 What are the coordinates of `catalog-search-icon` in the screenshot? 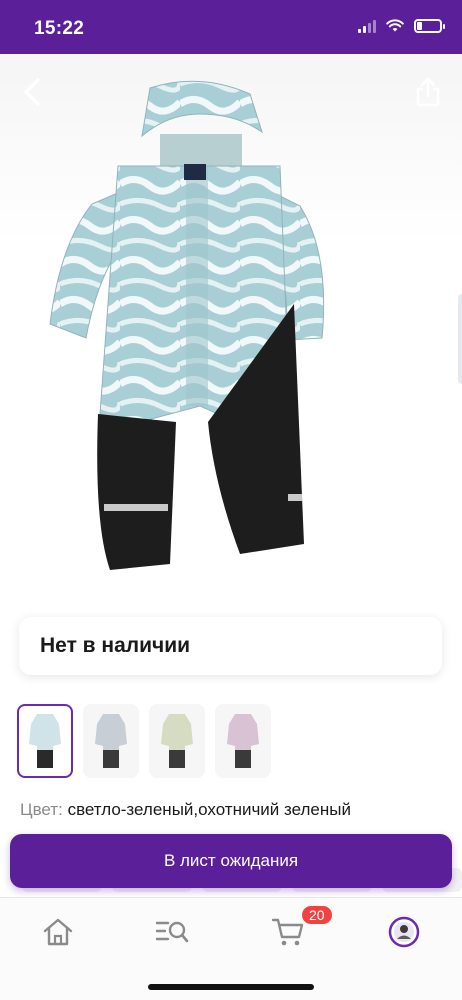 It's located at (172, 932).